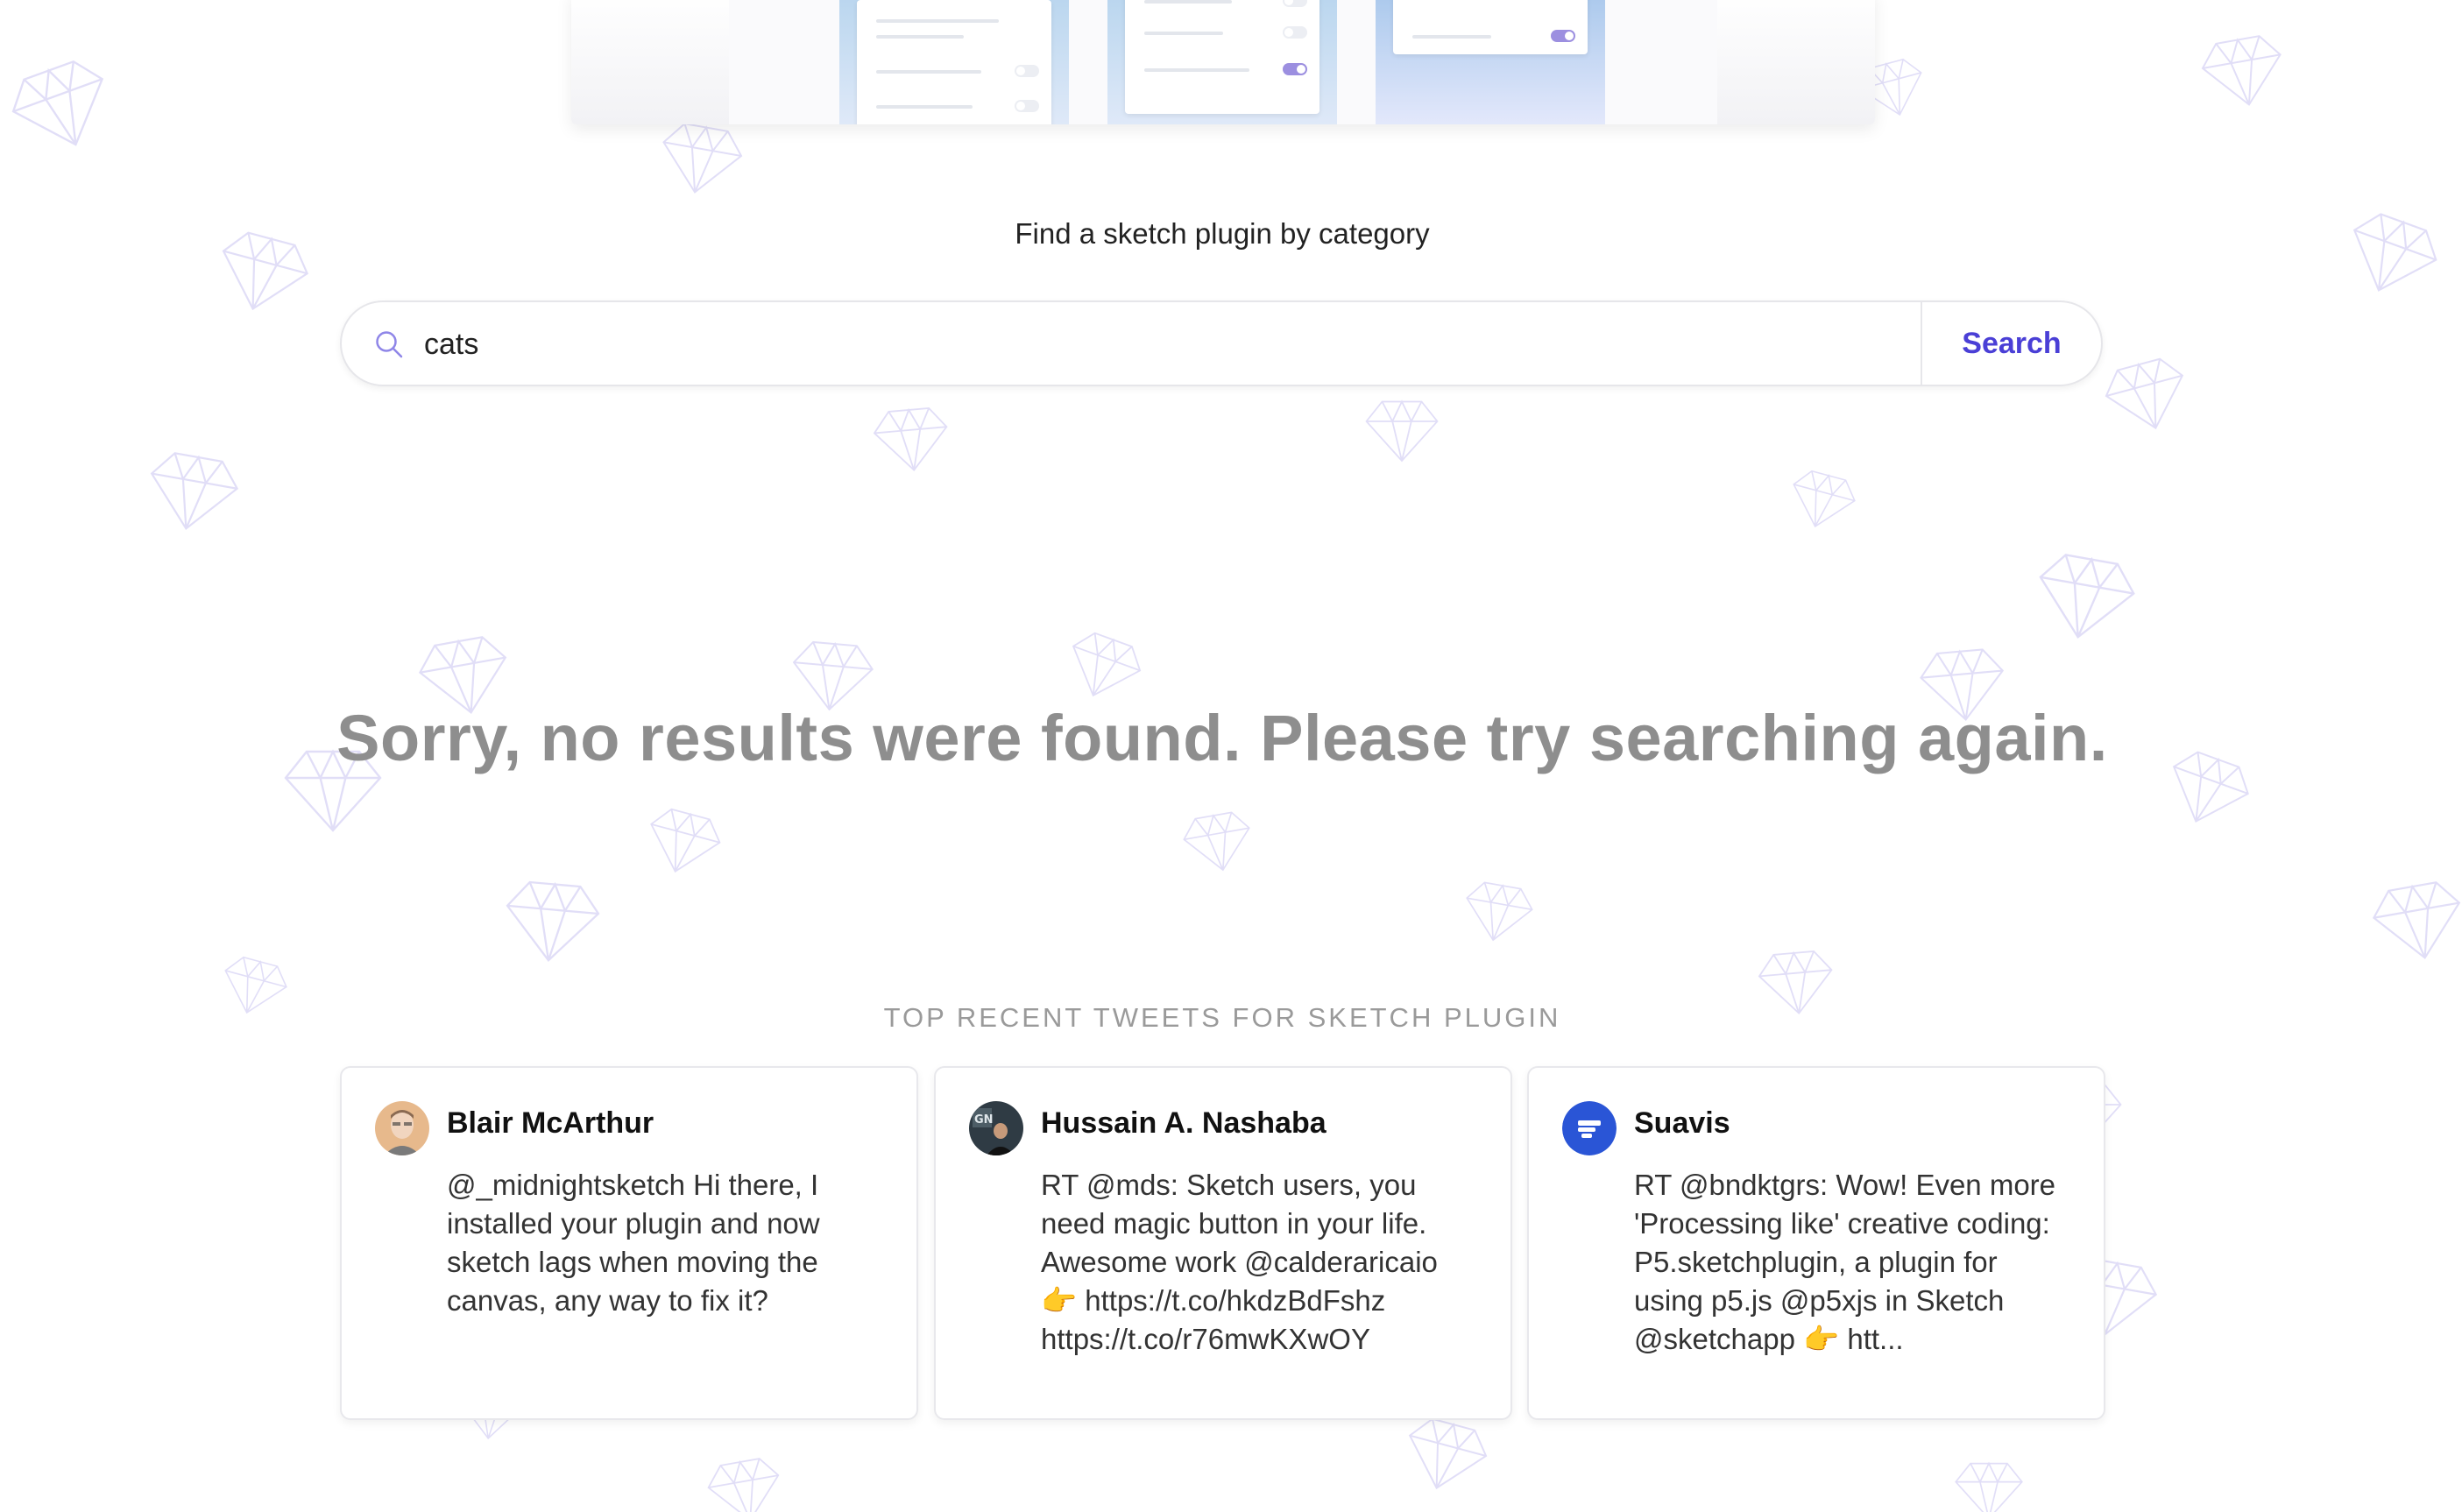 Image resolution: width=2462 pixels, height=1512 pixels. What do you see at coordinates (1222, 234) in the screenshot?
I see `search-heading: Find a sketch plugin by category` at bounding box center [1222, 234].